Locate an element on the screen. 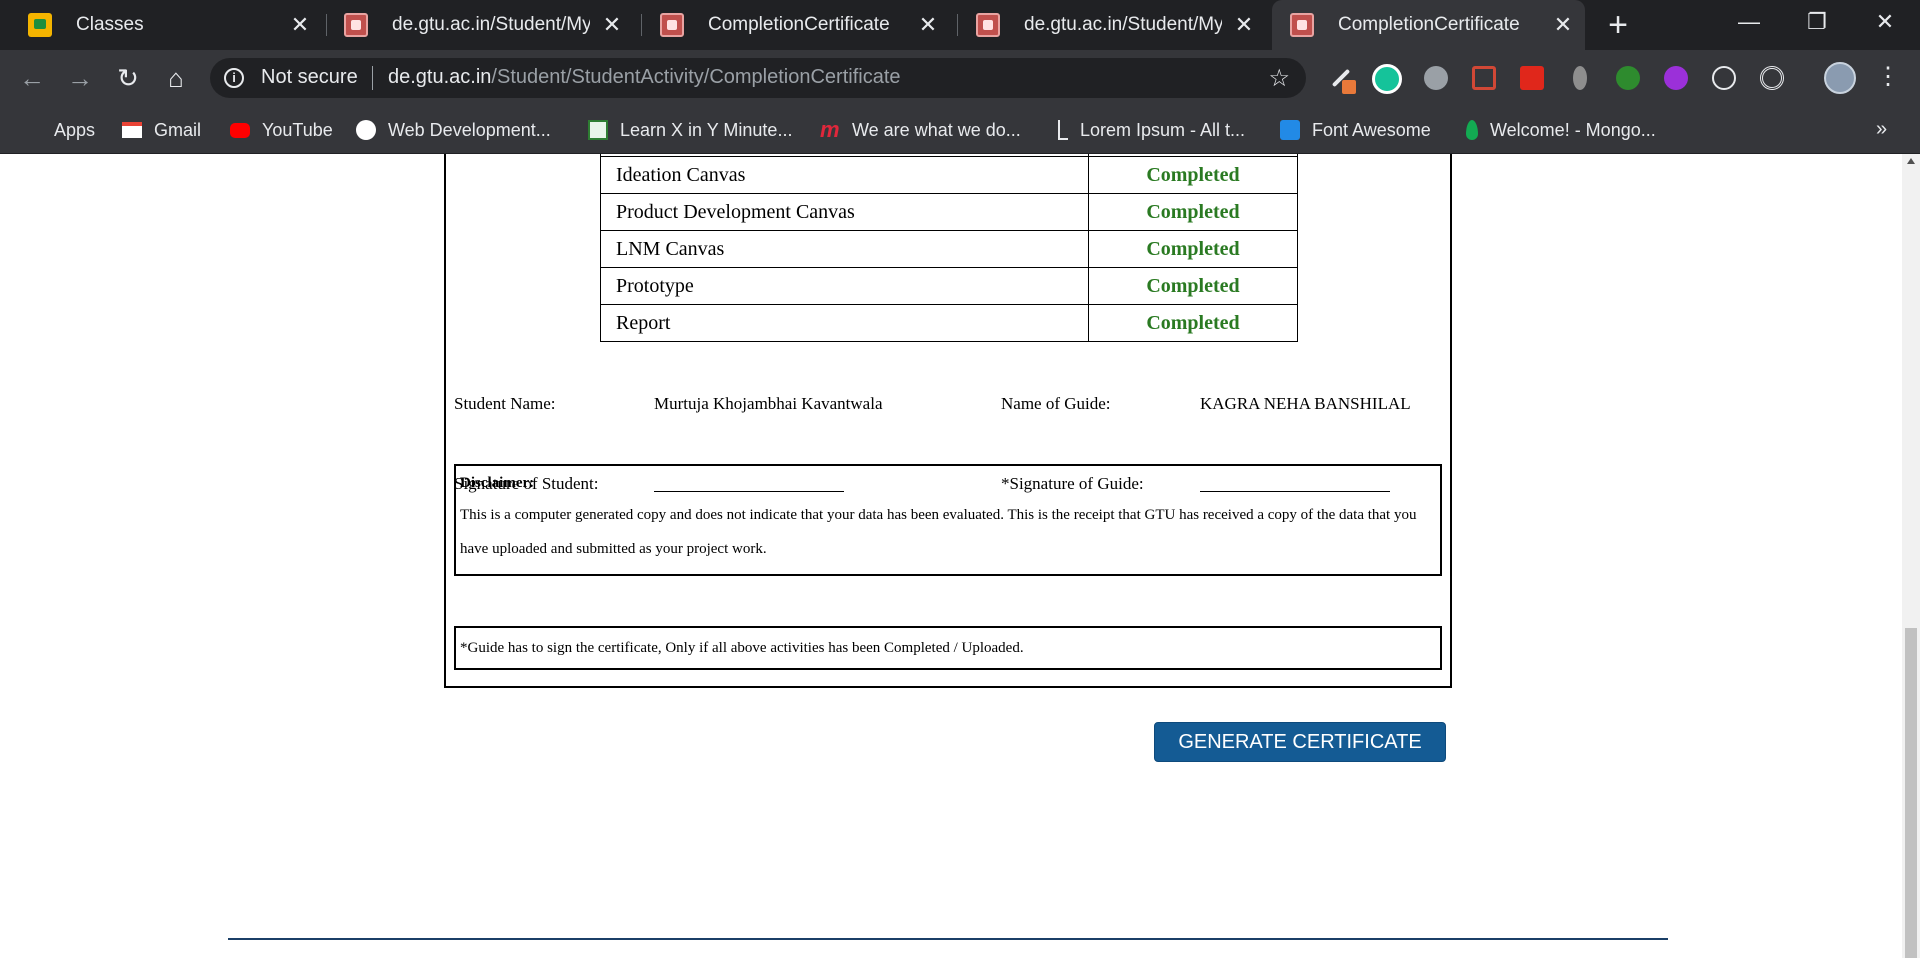  guide-name-value: KAGRA NEHA BANSHILAL is located at coordinates (1305, 403).